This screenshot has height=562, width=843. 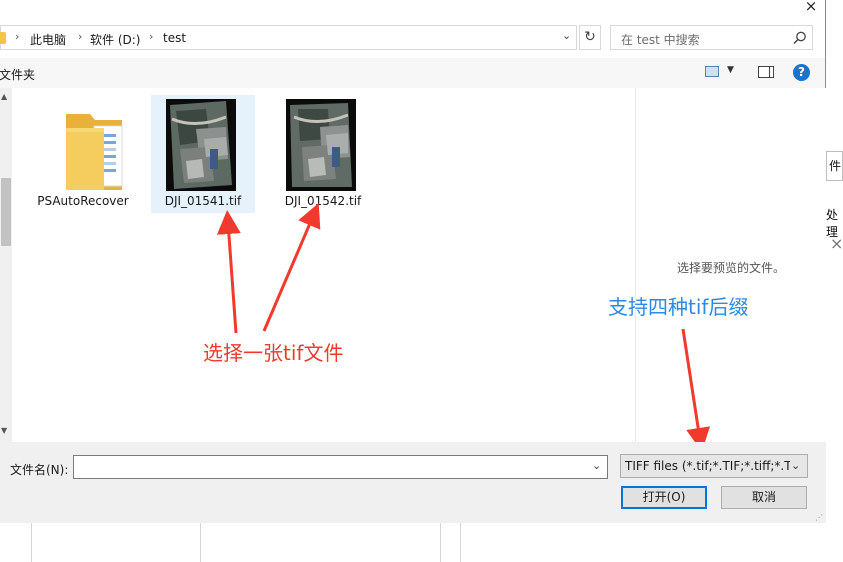 I want to click on view-options-icon, so click(x=712, y=71).